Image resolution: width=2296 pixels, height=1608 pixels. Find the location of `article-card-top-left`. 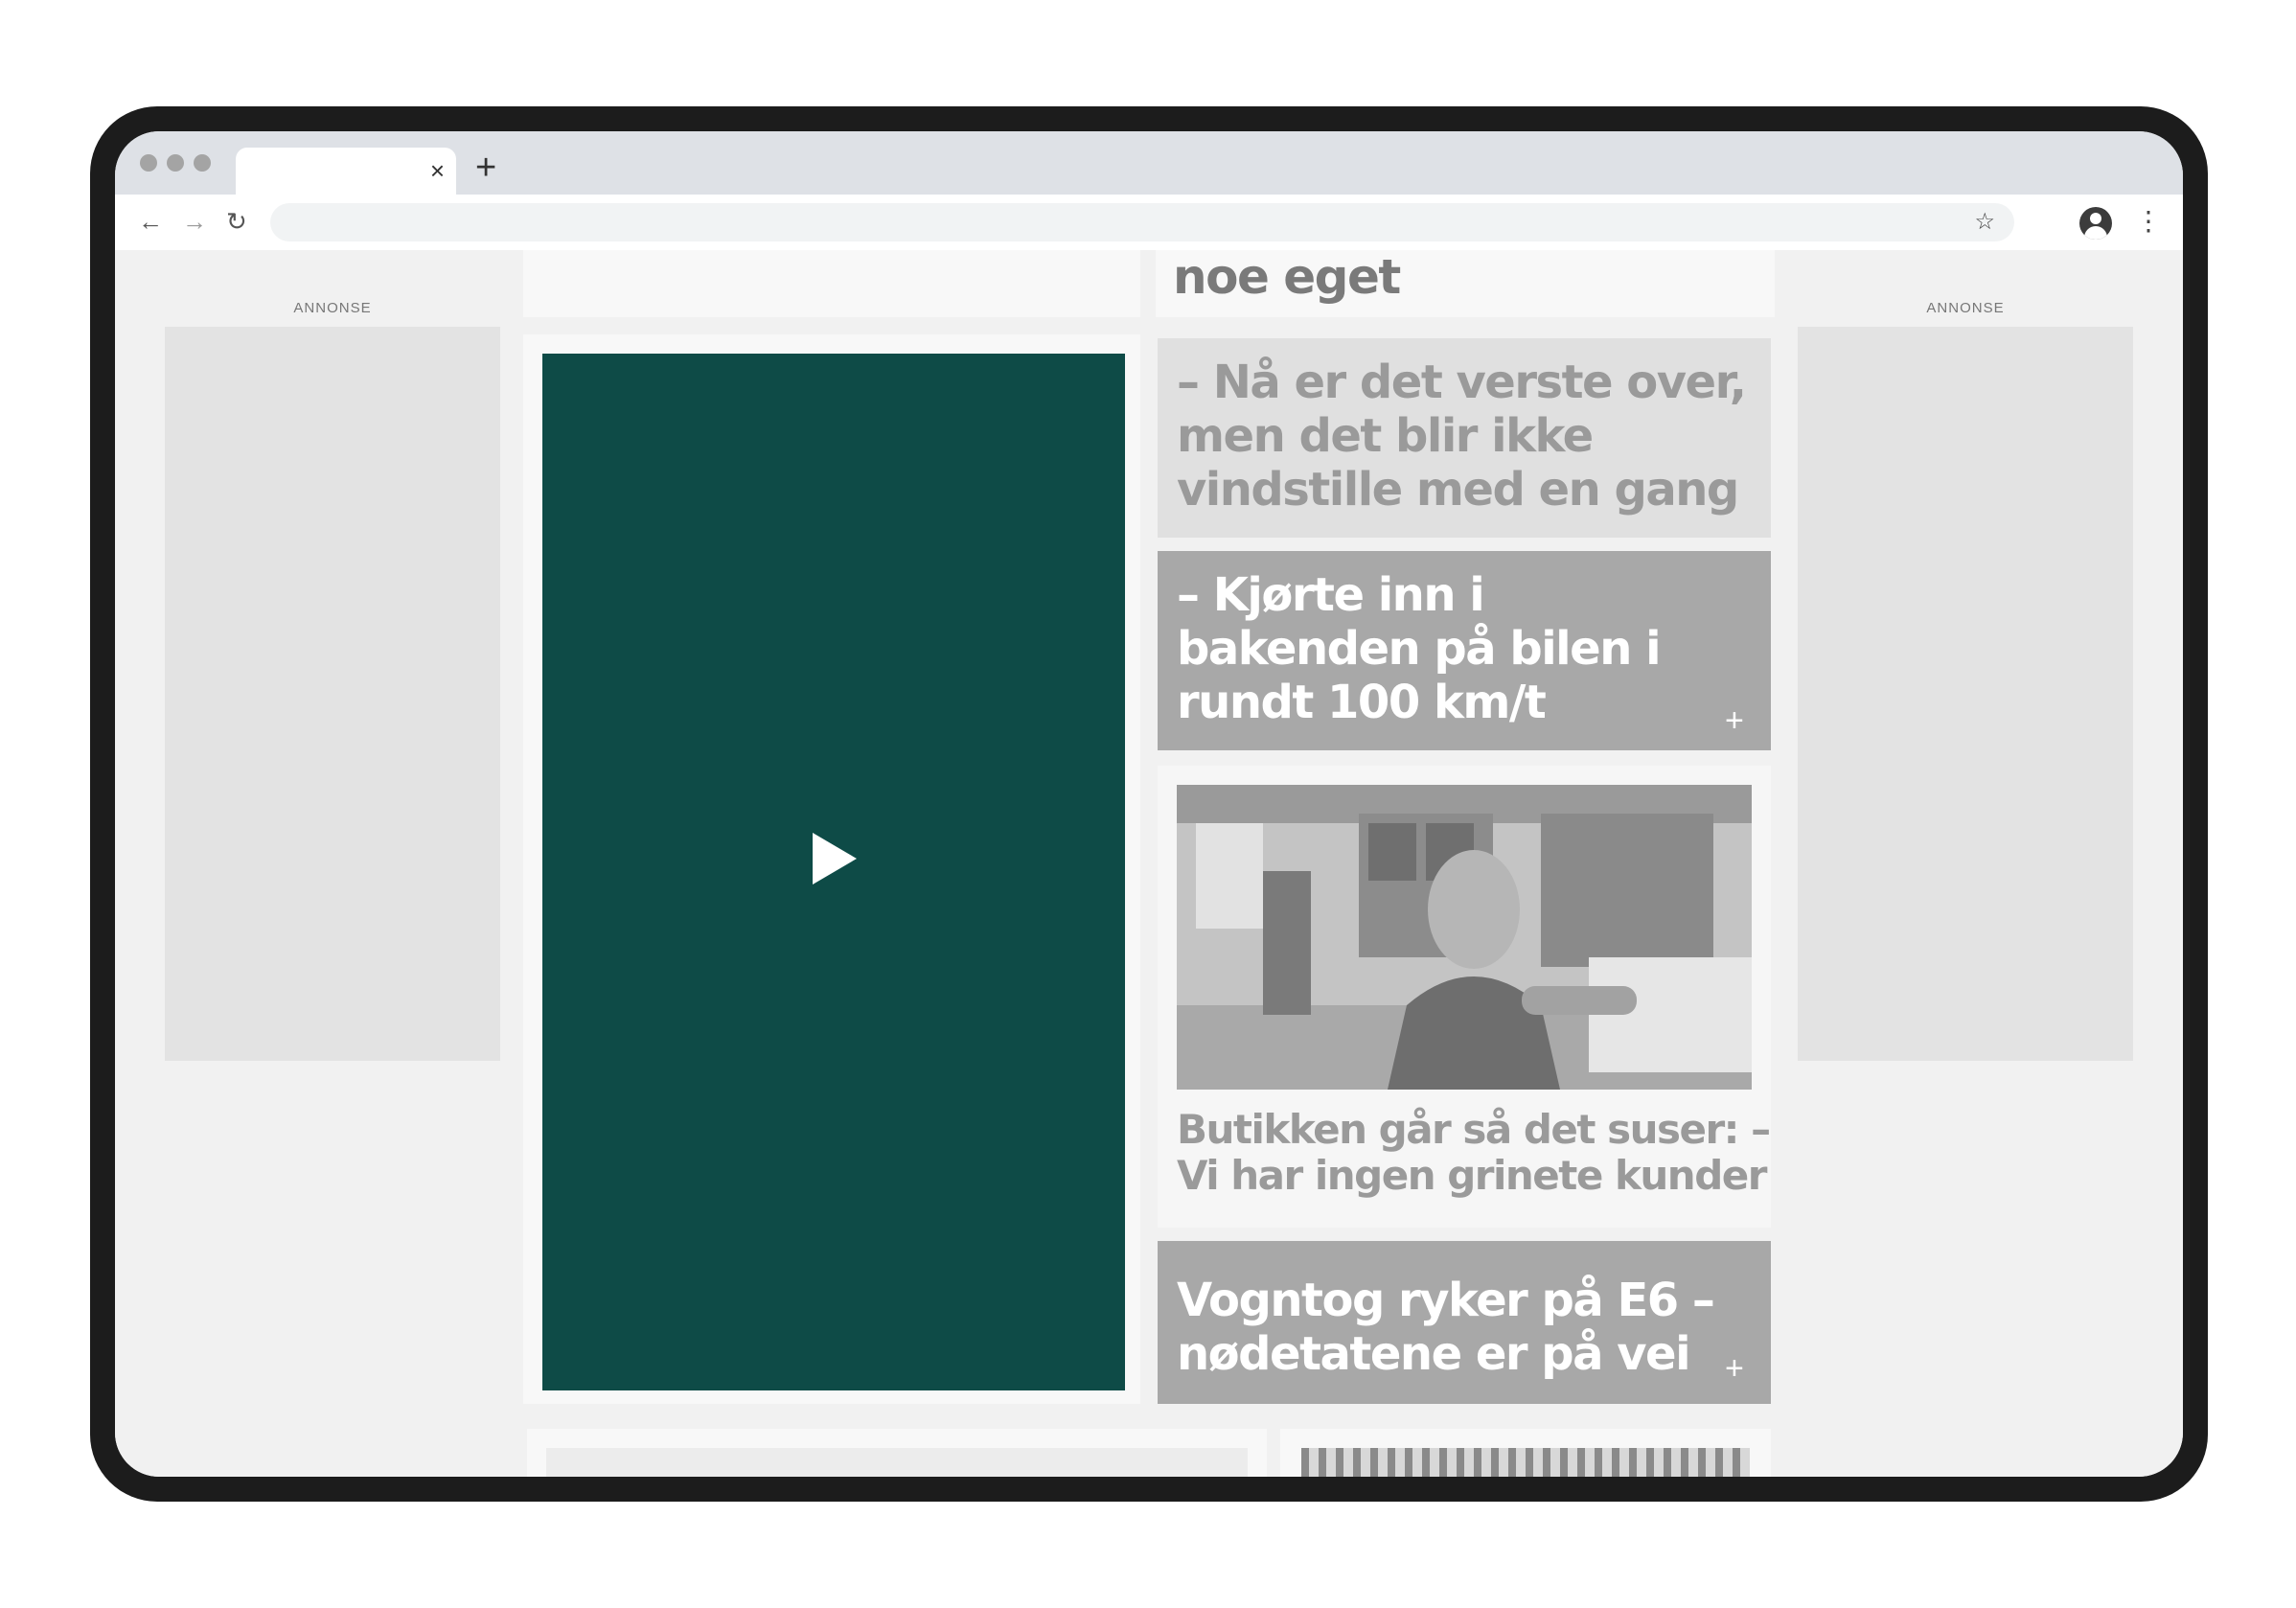

article-card-top-left is located at coordinates (831, 283).